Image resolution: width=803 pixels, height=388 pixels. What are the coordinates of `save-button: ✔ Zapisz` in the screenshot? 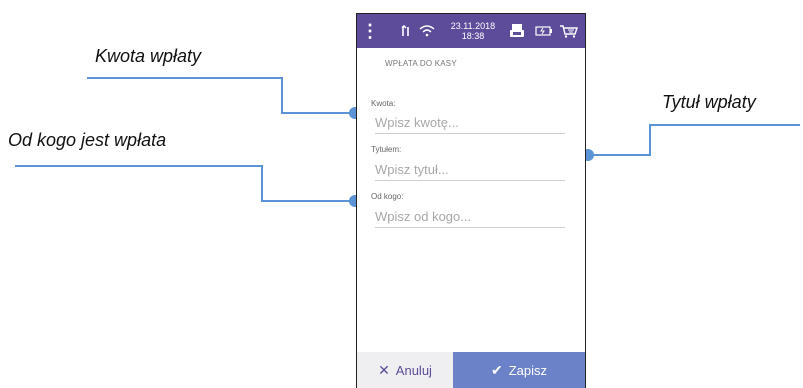 It's located at (519, 370).